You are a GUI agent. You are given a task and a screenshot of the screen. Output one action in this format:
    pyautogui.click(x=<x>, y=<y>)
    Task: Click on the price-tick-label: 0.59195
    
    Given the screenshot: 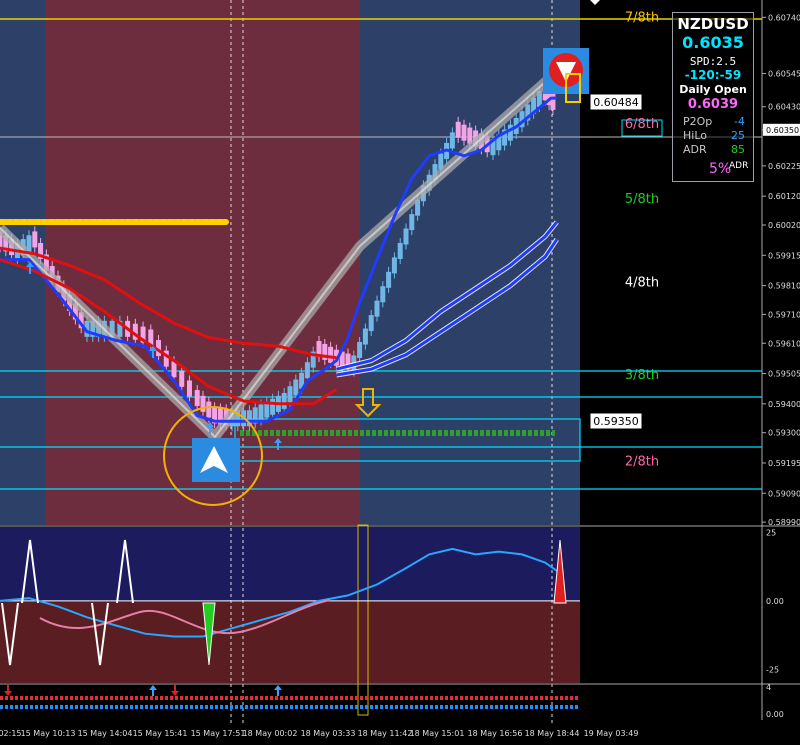 What is the action you would take?
    pyautogui.click(x=784, y=463)
    